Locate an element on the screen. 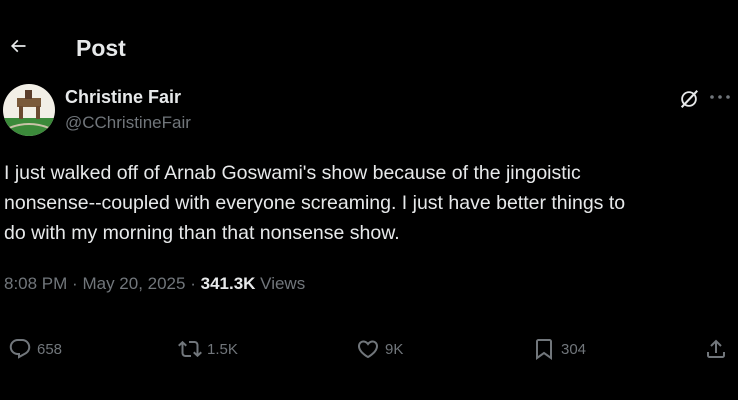 Image resolution: width=738 pixels, height=400 pixels. more-options-button is located at coordinates (720, 97).